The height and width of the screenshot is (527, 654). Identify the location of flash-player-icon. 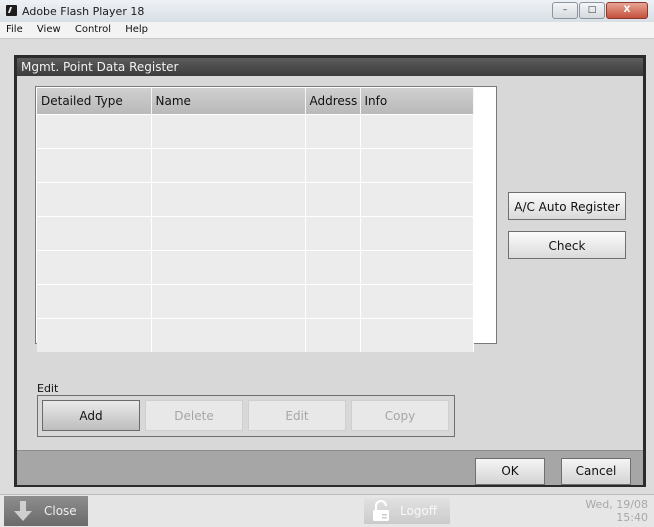
(11, 10).